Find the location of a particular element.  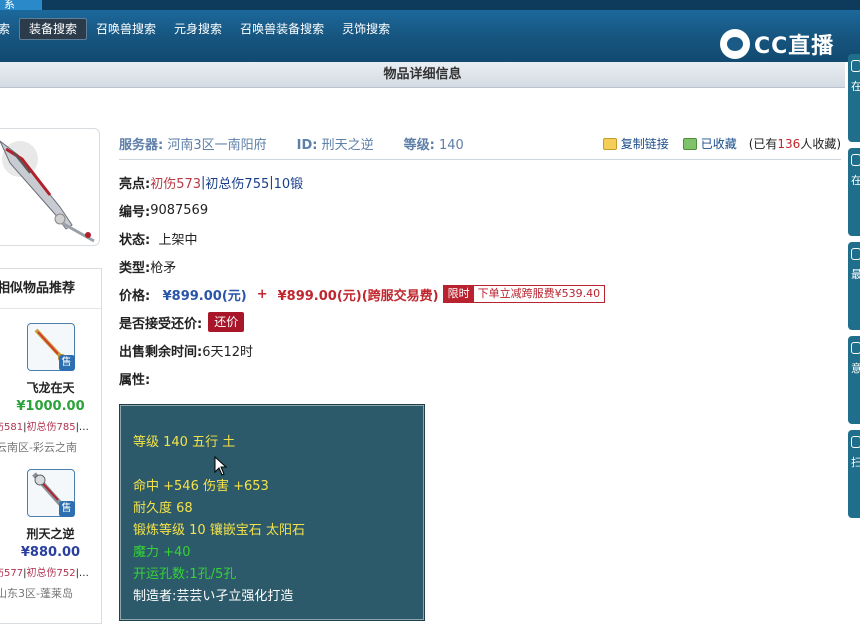

tag: 初总伤785 is located at coordinates (51, 427).